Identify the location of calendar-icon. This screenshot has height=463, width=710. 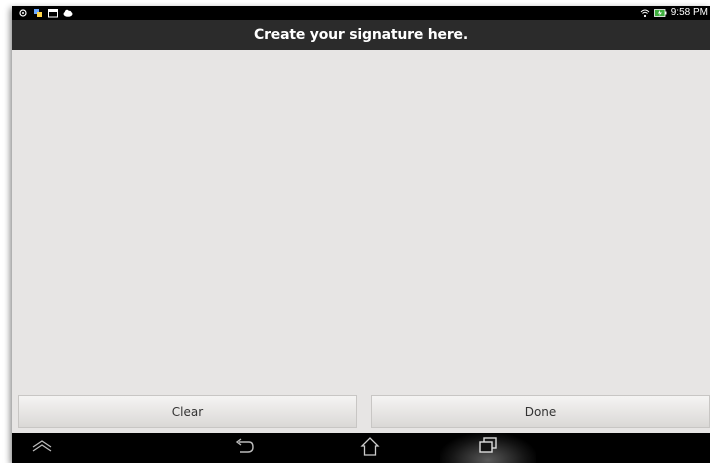
(53, 13).